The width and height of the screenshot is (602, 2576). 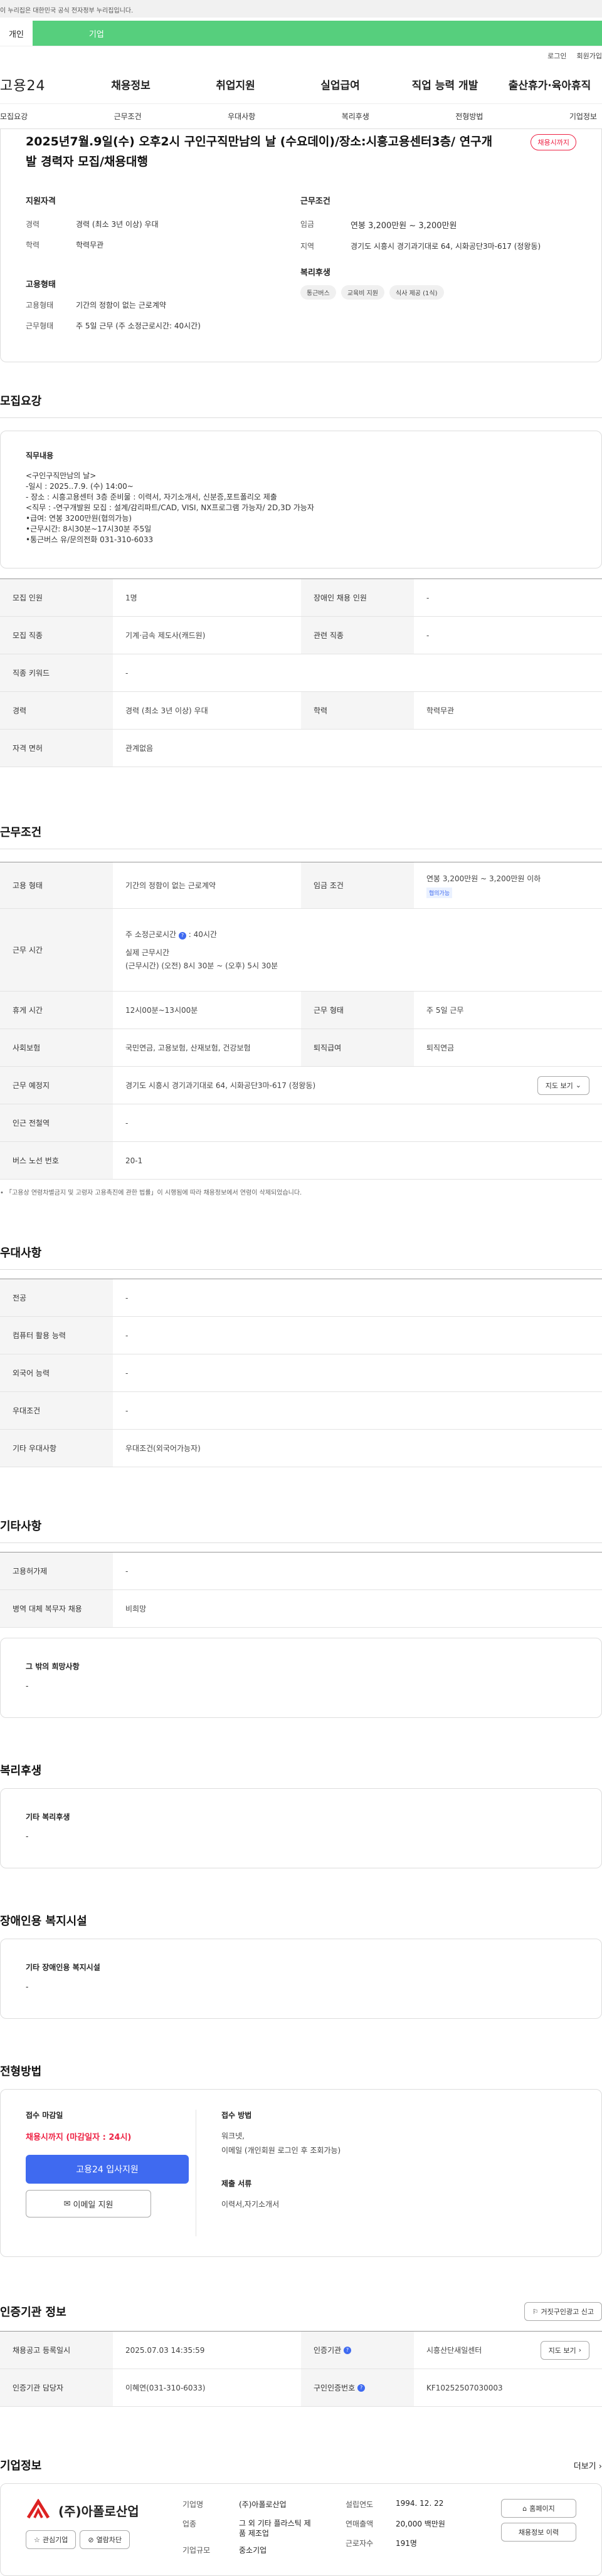 I want to click on th-cell: 고용허가제, so click(x=56, y=1570).